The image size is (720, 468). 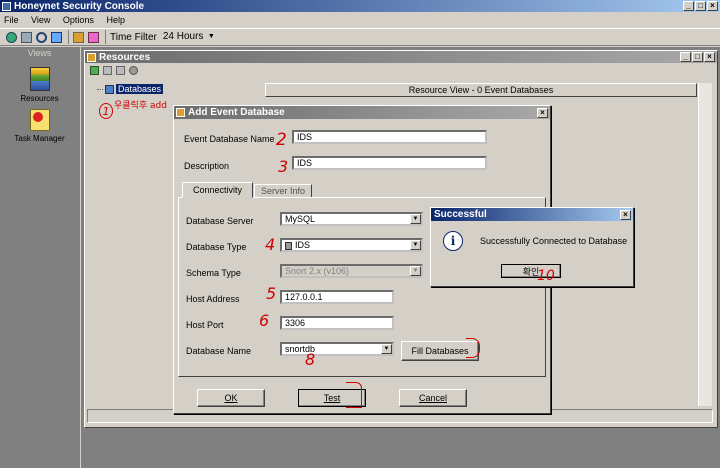 I want to click on db-type-label: Database Type, so click(x=216, y=247).